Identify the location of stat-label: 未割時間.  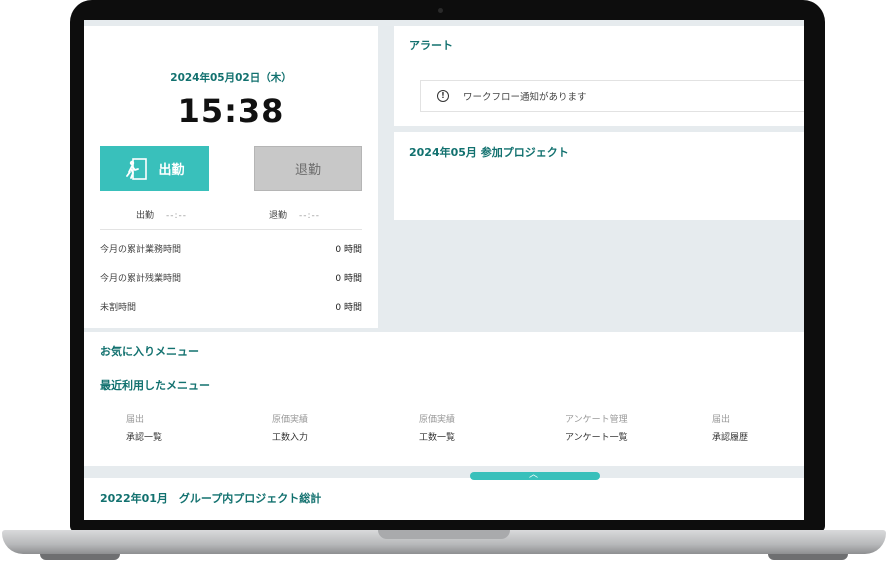
(118, 308).